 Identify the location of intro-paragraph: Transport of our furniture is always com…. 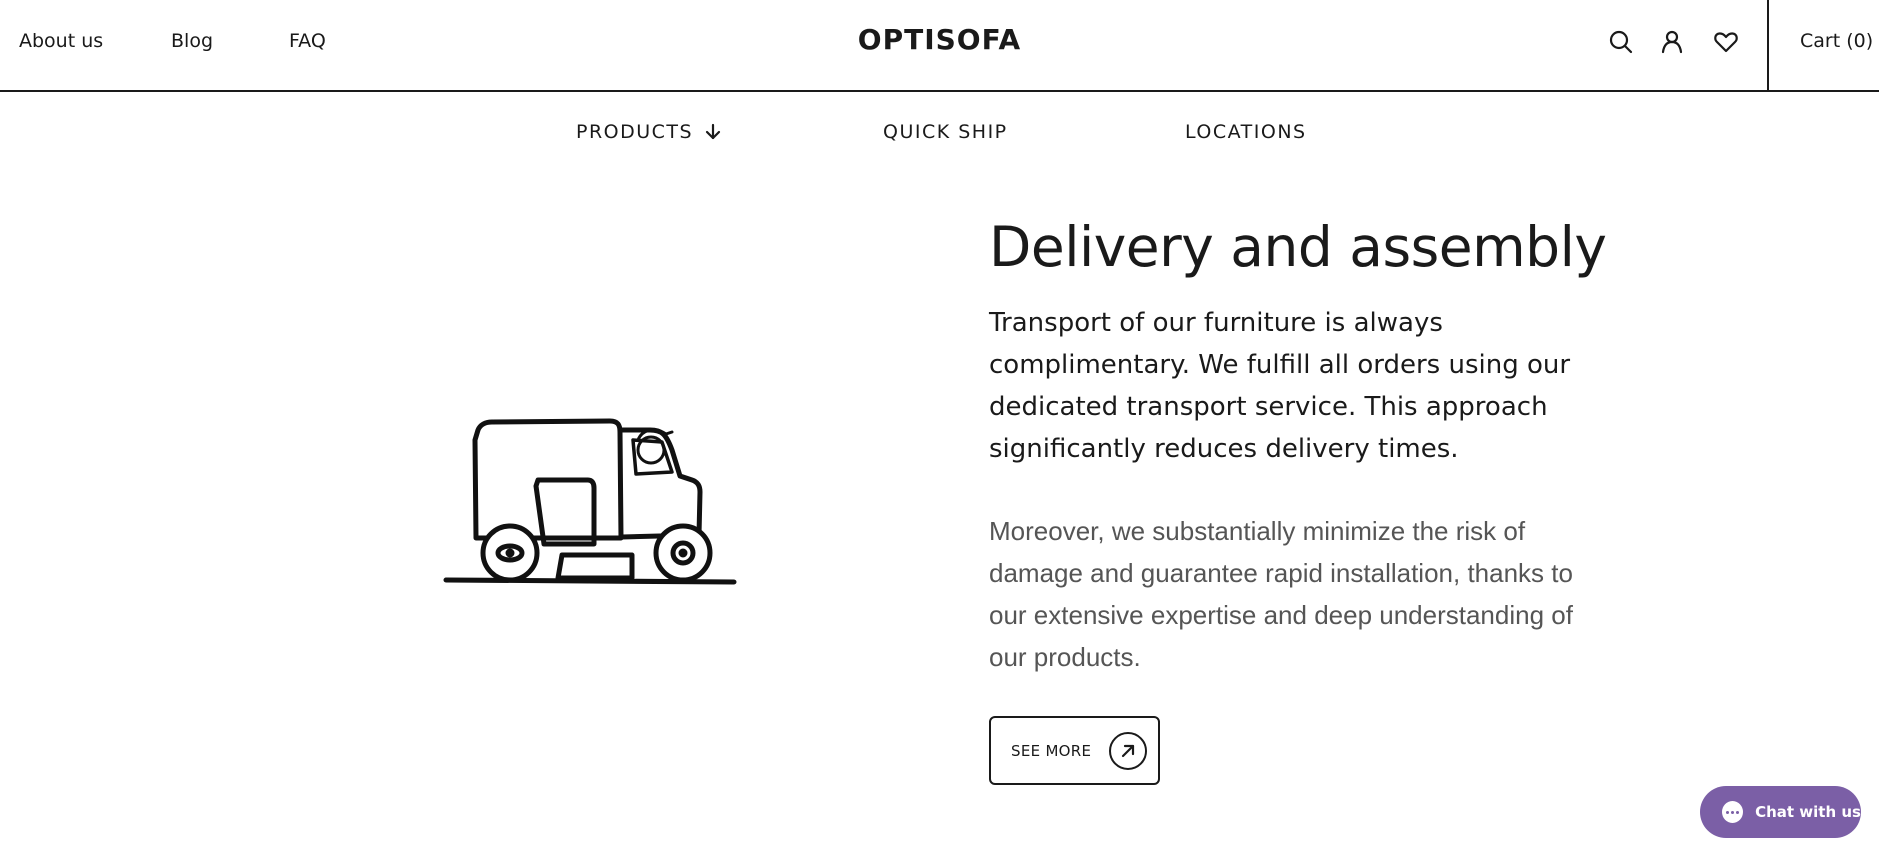
(1280, 386).